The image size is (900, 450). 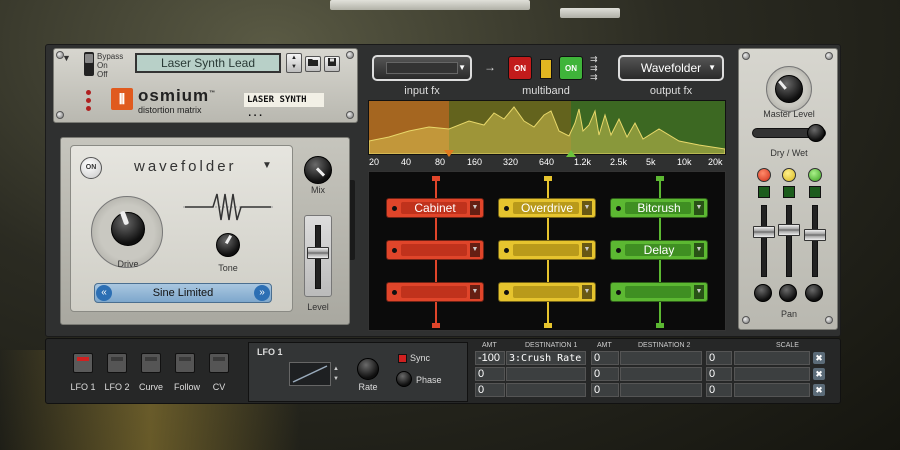 I want to click on patch-name-display: Laser Synth Lead, so click(x=208, y=63).